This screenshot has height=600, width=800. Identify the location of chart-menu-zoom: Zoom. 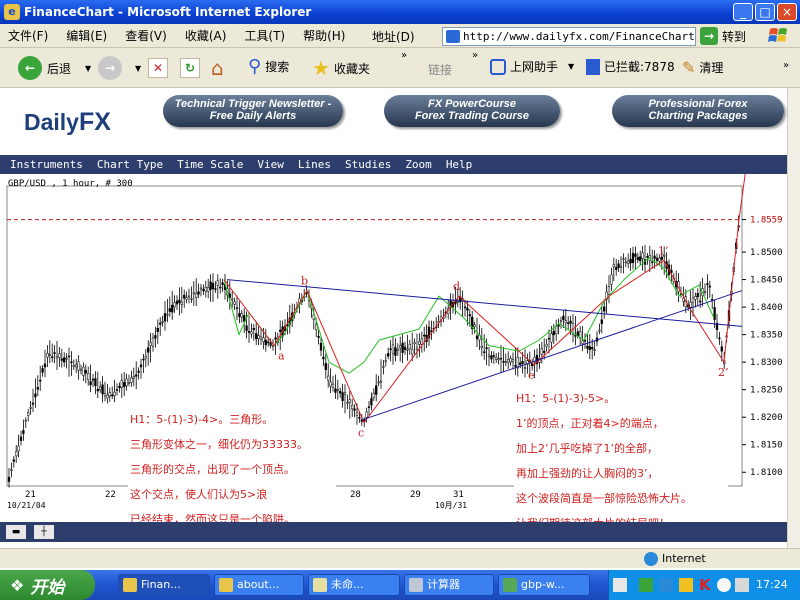
(418, 164).